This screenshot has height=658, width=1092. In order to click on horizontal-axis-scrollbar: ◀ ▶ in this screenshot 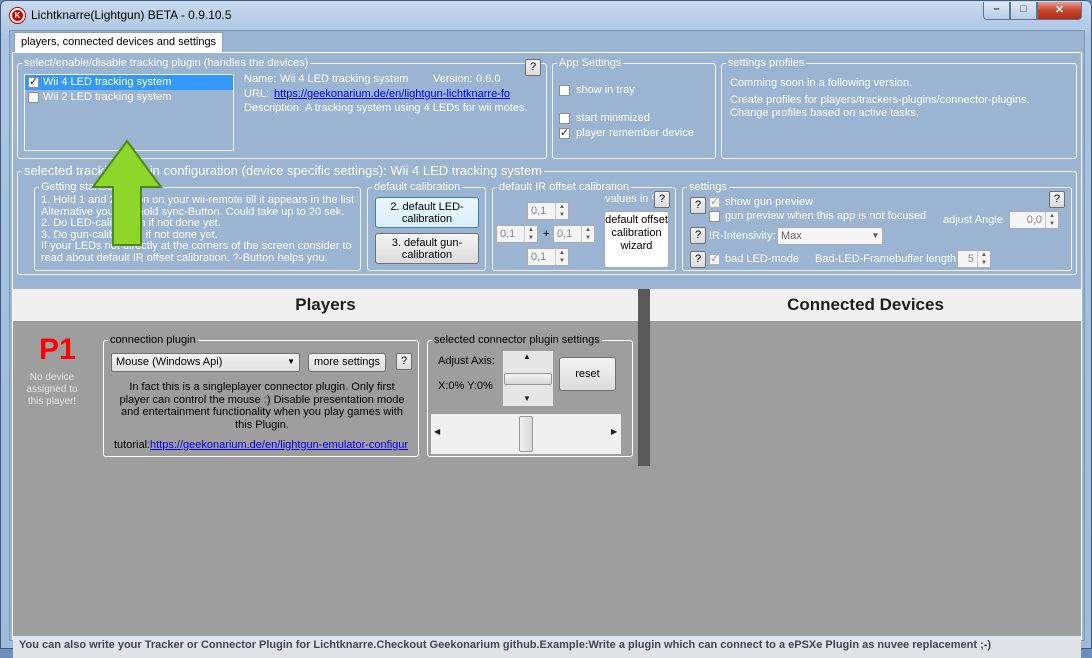, I will do `click(526, 434)`.